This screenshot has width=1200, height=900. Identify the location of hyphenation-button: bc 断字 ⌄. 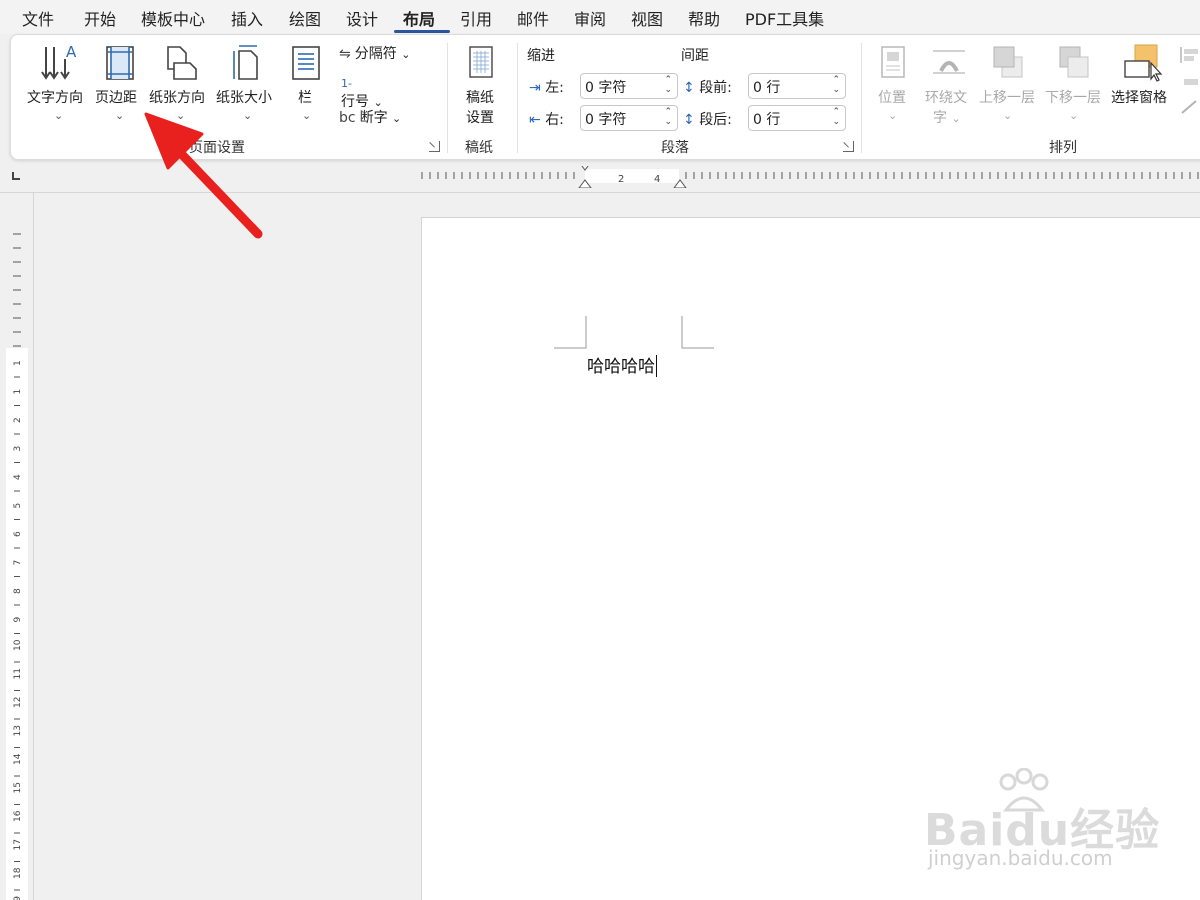
(370, 117).